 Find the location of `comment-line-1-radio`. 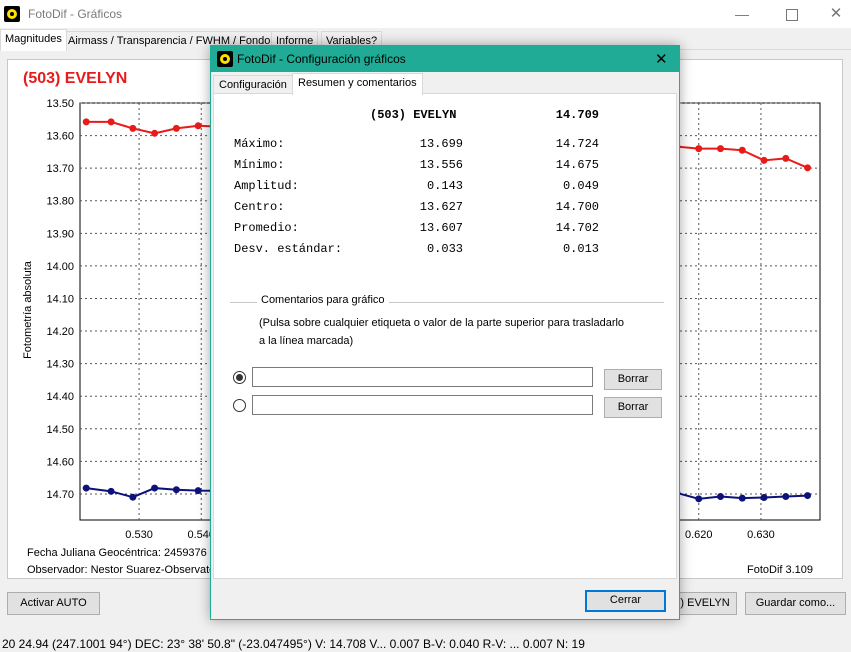

comment-line-1-radio is located at coordinates (239, 377).